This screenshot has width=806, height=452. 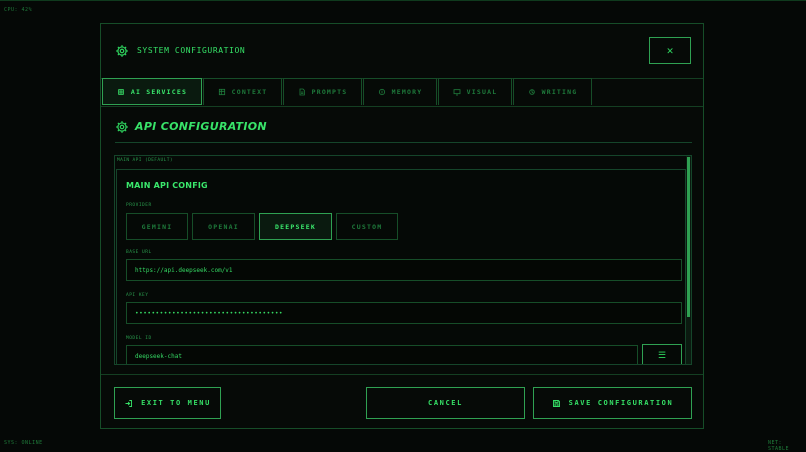 I want to click on tab-label: CONTEXT, so click(x=249, y=92).